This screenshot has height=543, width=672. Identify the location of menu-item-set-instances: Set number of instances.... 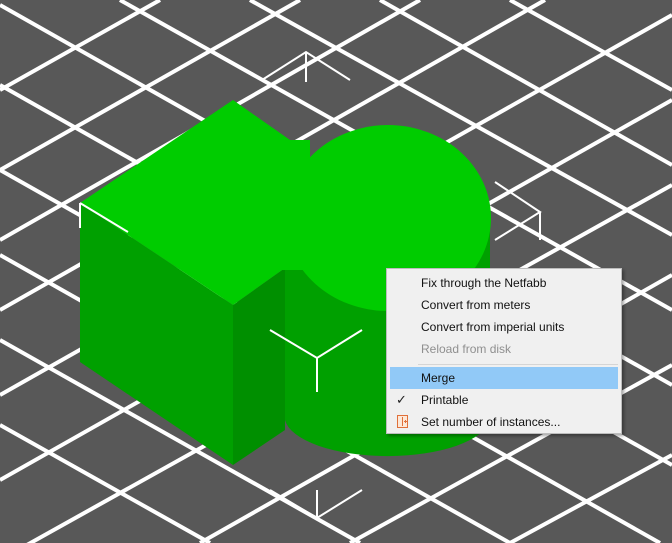
(504, 422).